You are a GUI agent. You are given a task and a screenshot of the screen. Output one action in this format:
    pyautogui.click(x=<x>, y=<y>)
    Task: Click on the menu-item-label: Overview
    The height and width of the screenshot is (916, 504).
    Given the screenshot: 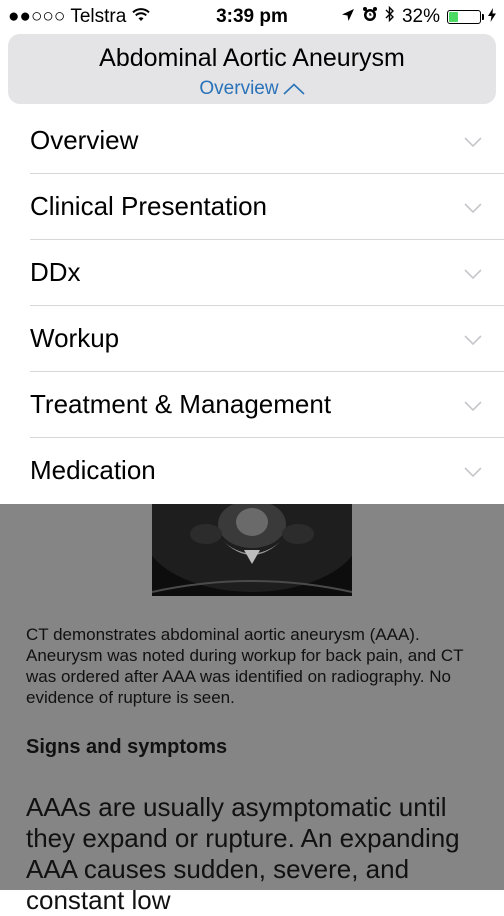 What is the action you would take?
    pyautogui.click(x=84, y=140)
    